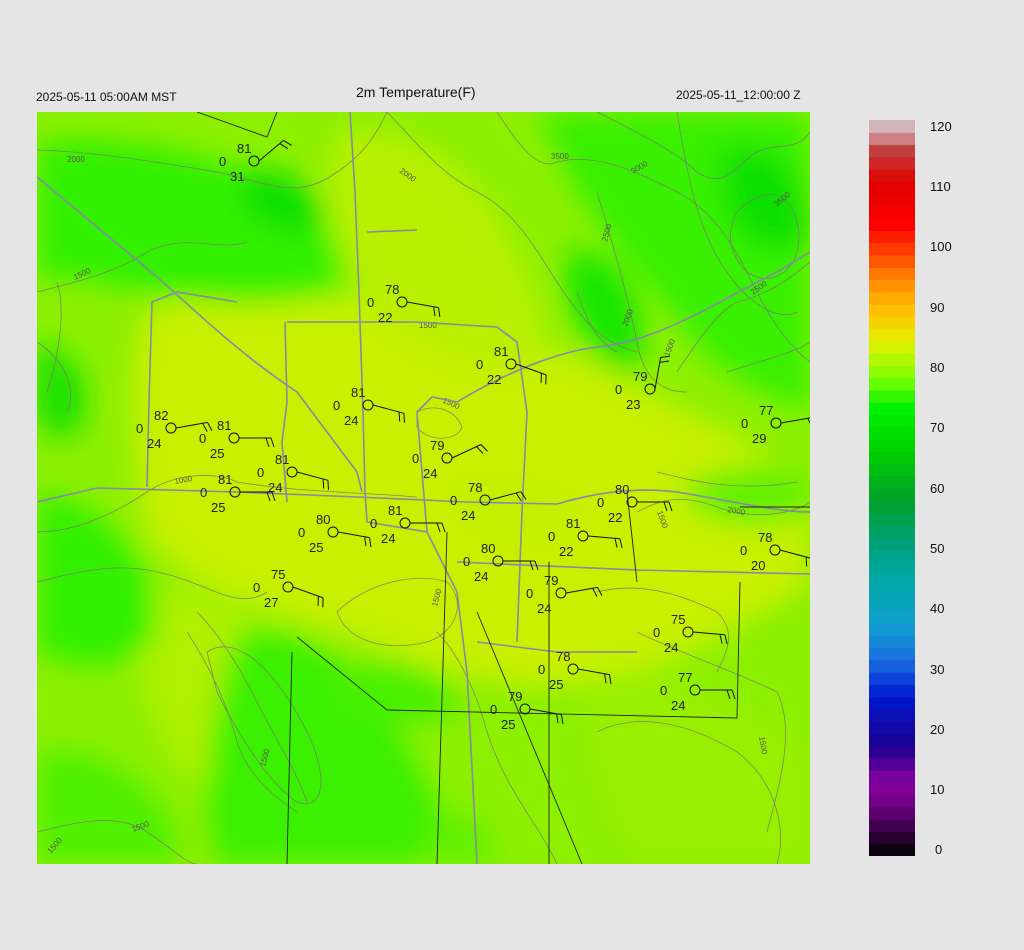 Image resolution: width=1024 pixels, height=950 pixels. I want to click on colorbar-label: 110, so click(940, 186).